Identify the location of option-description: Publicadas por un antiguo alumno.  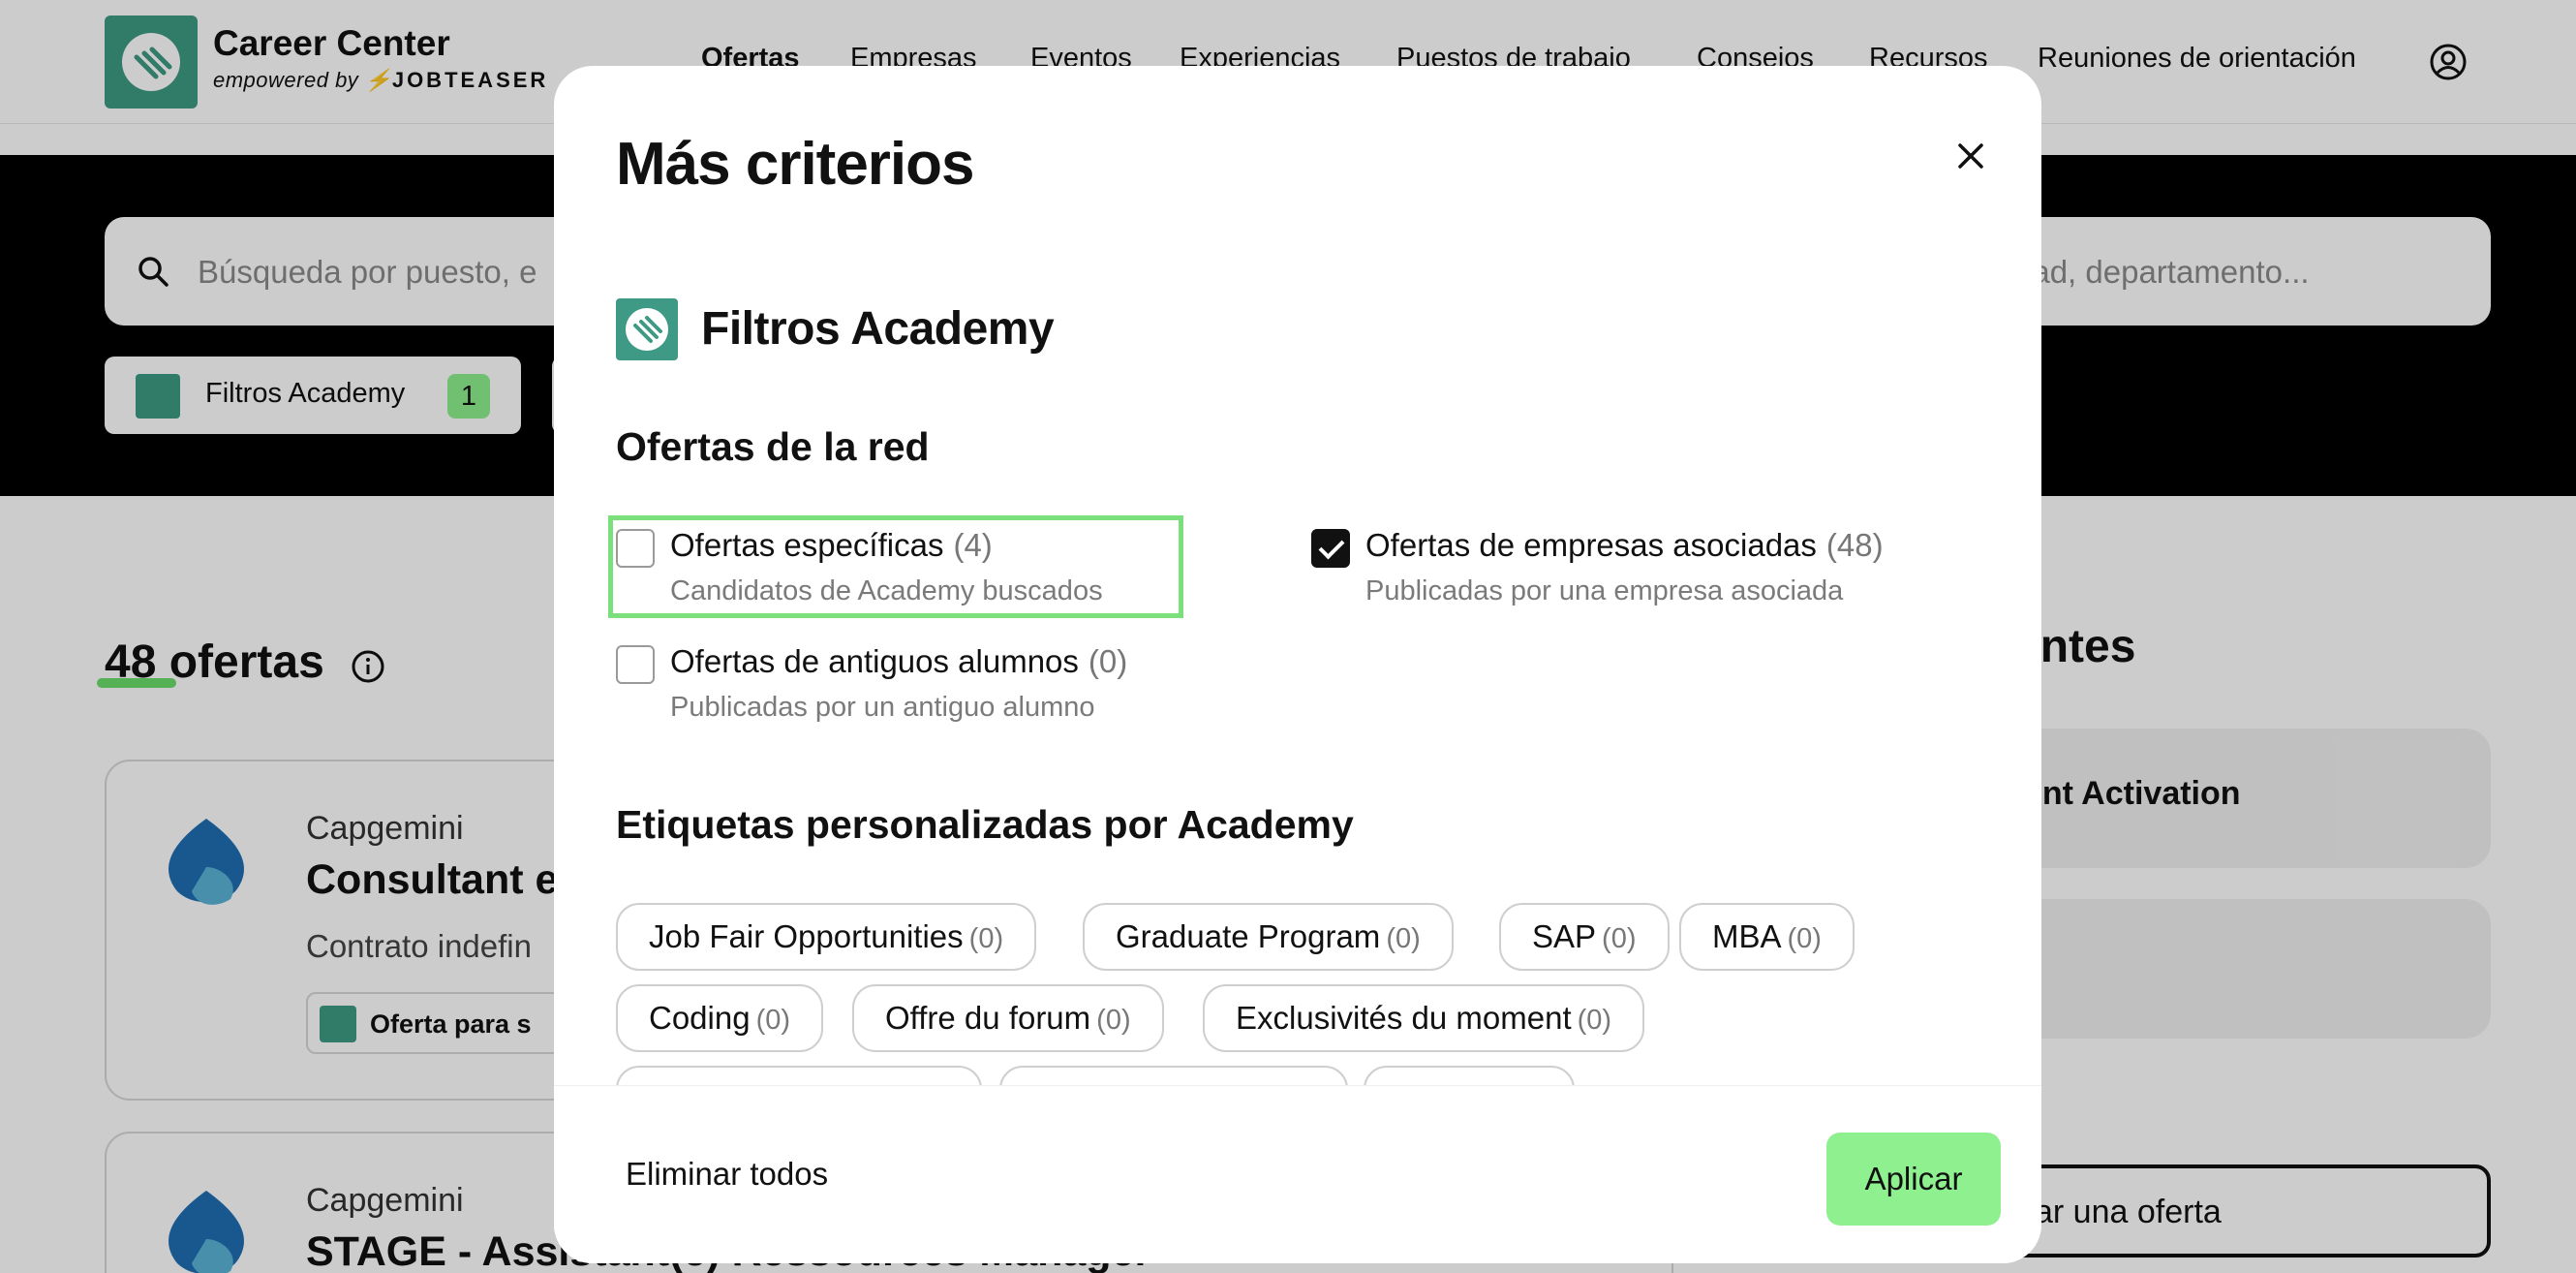
(882, 707).